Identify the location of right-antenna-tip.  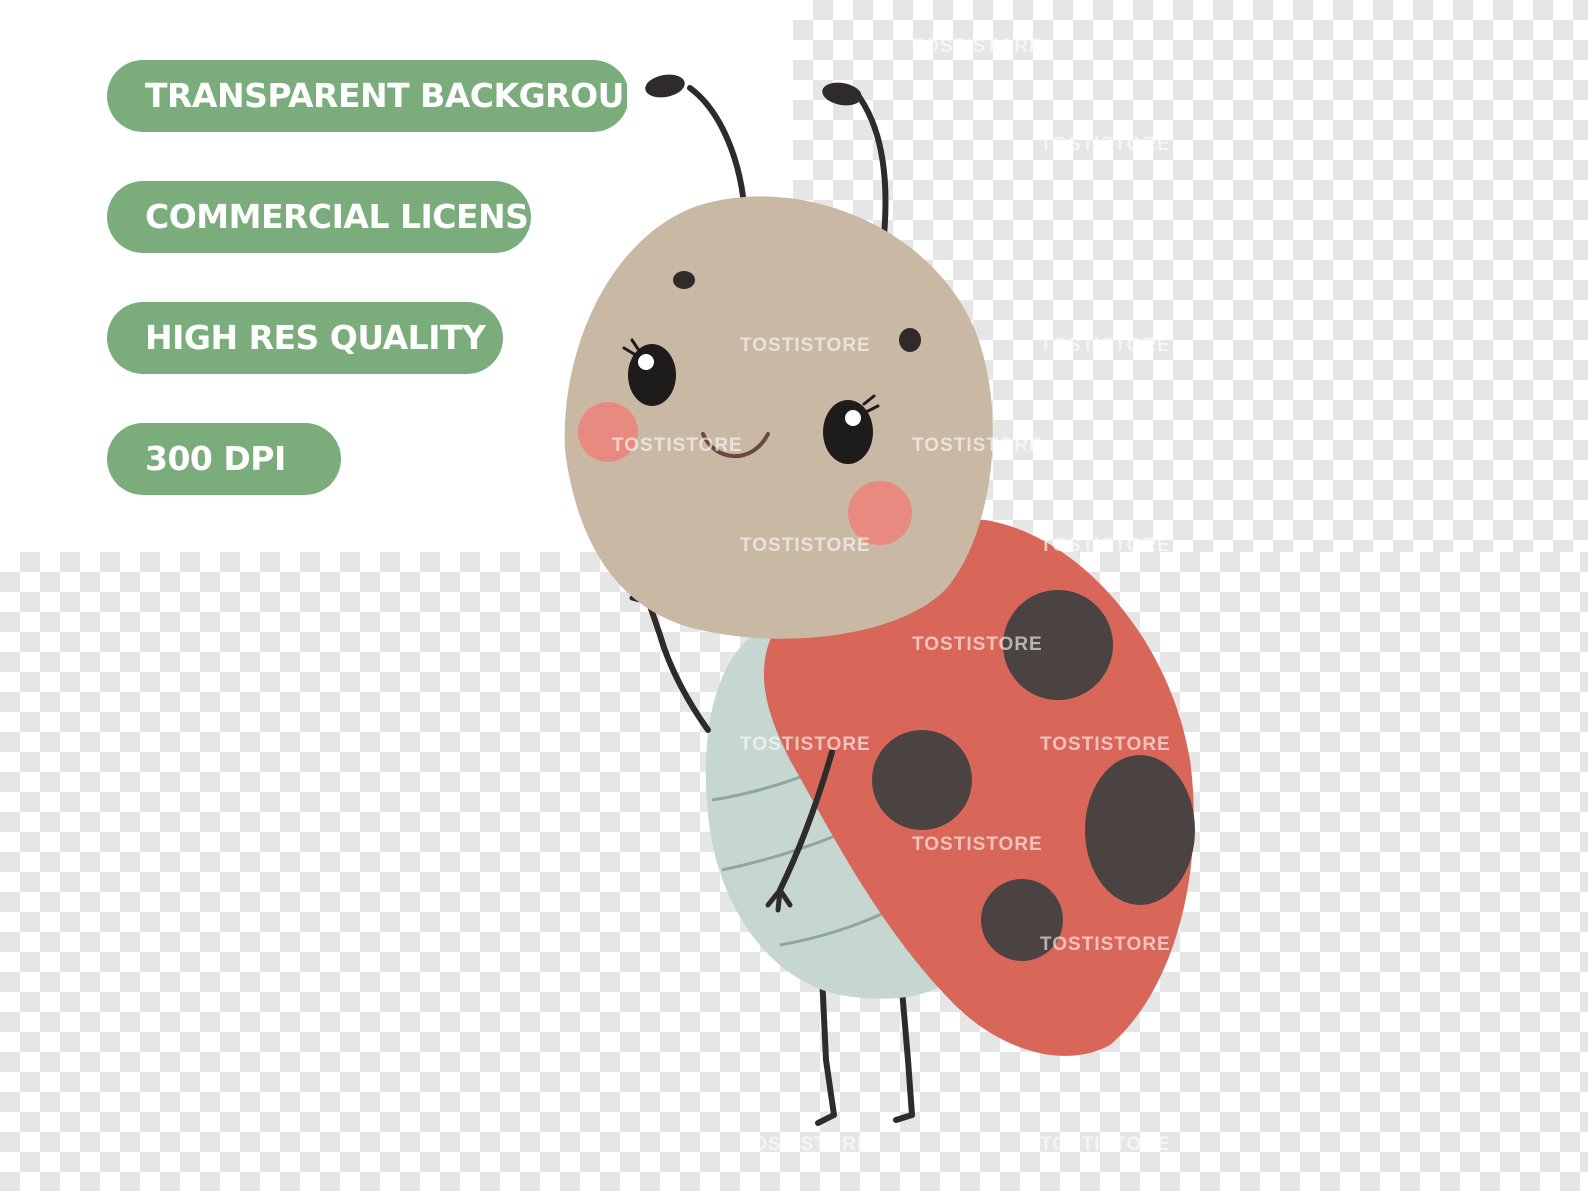
(842, 94).